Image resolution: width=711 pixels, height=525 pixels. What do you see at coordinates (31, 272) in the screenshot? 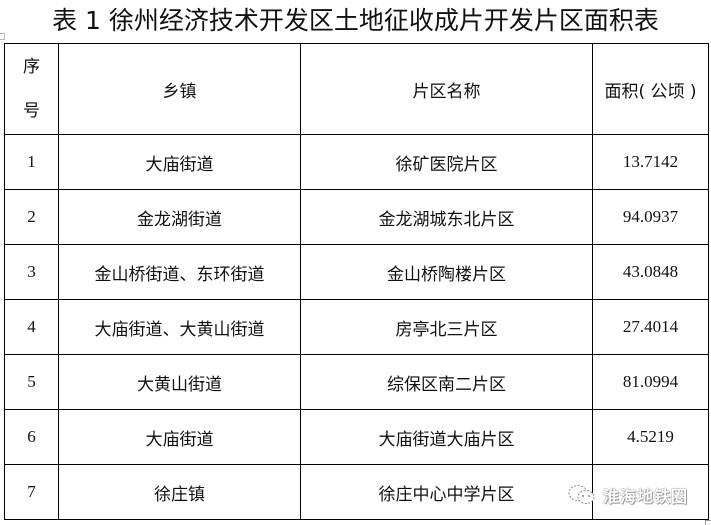
I see `cell-seq: 3` at bounding box center [31, 272].